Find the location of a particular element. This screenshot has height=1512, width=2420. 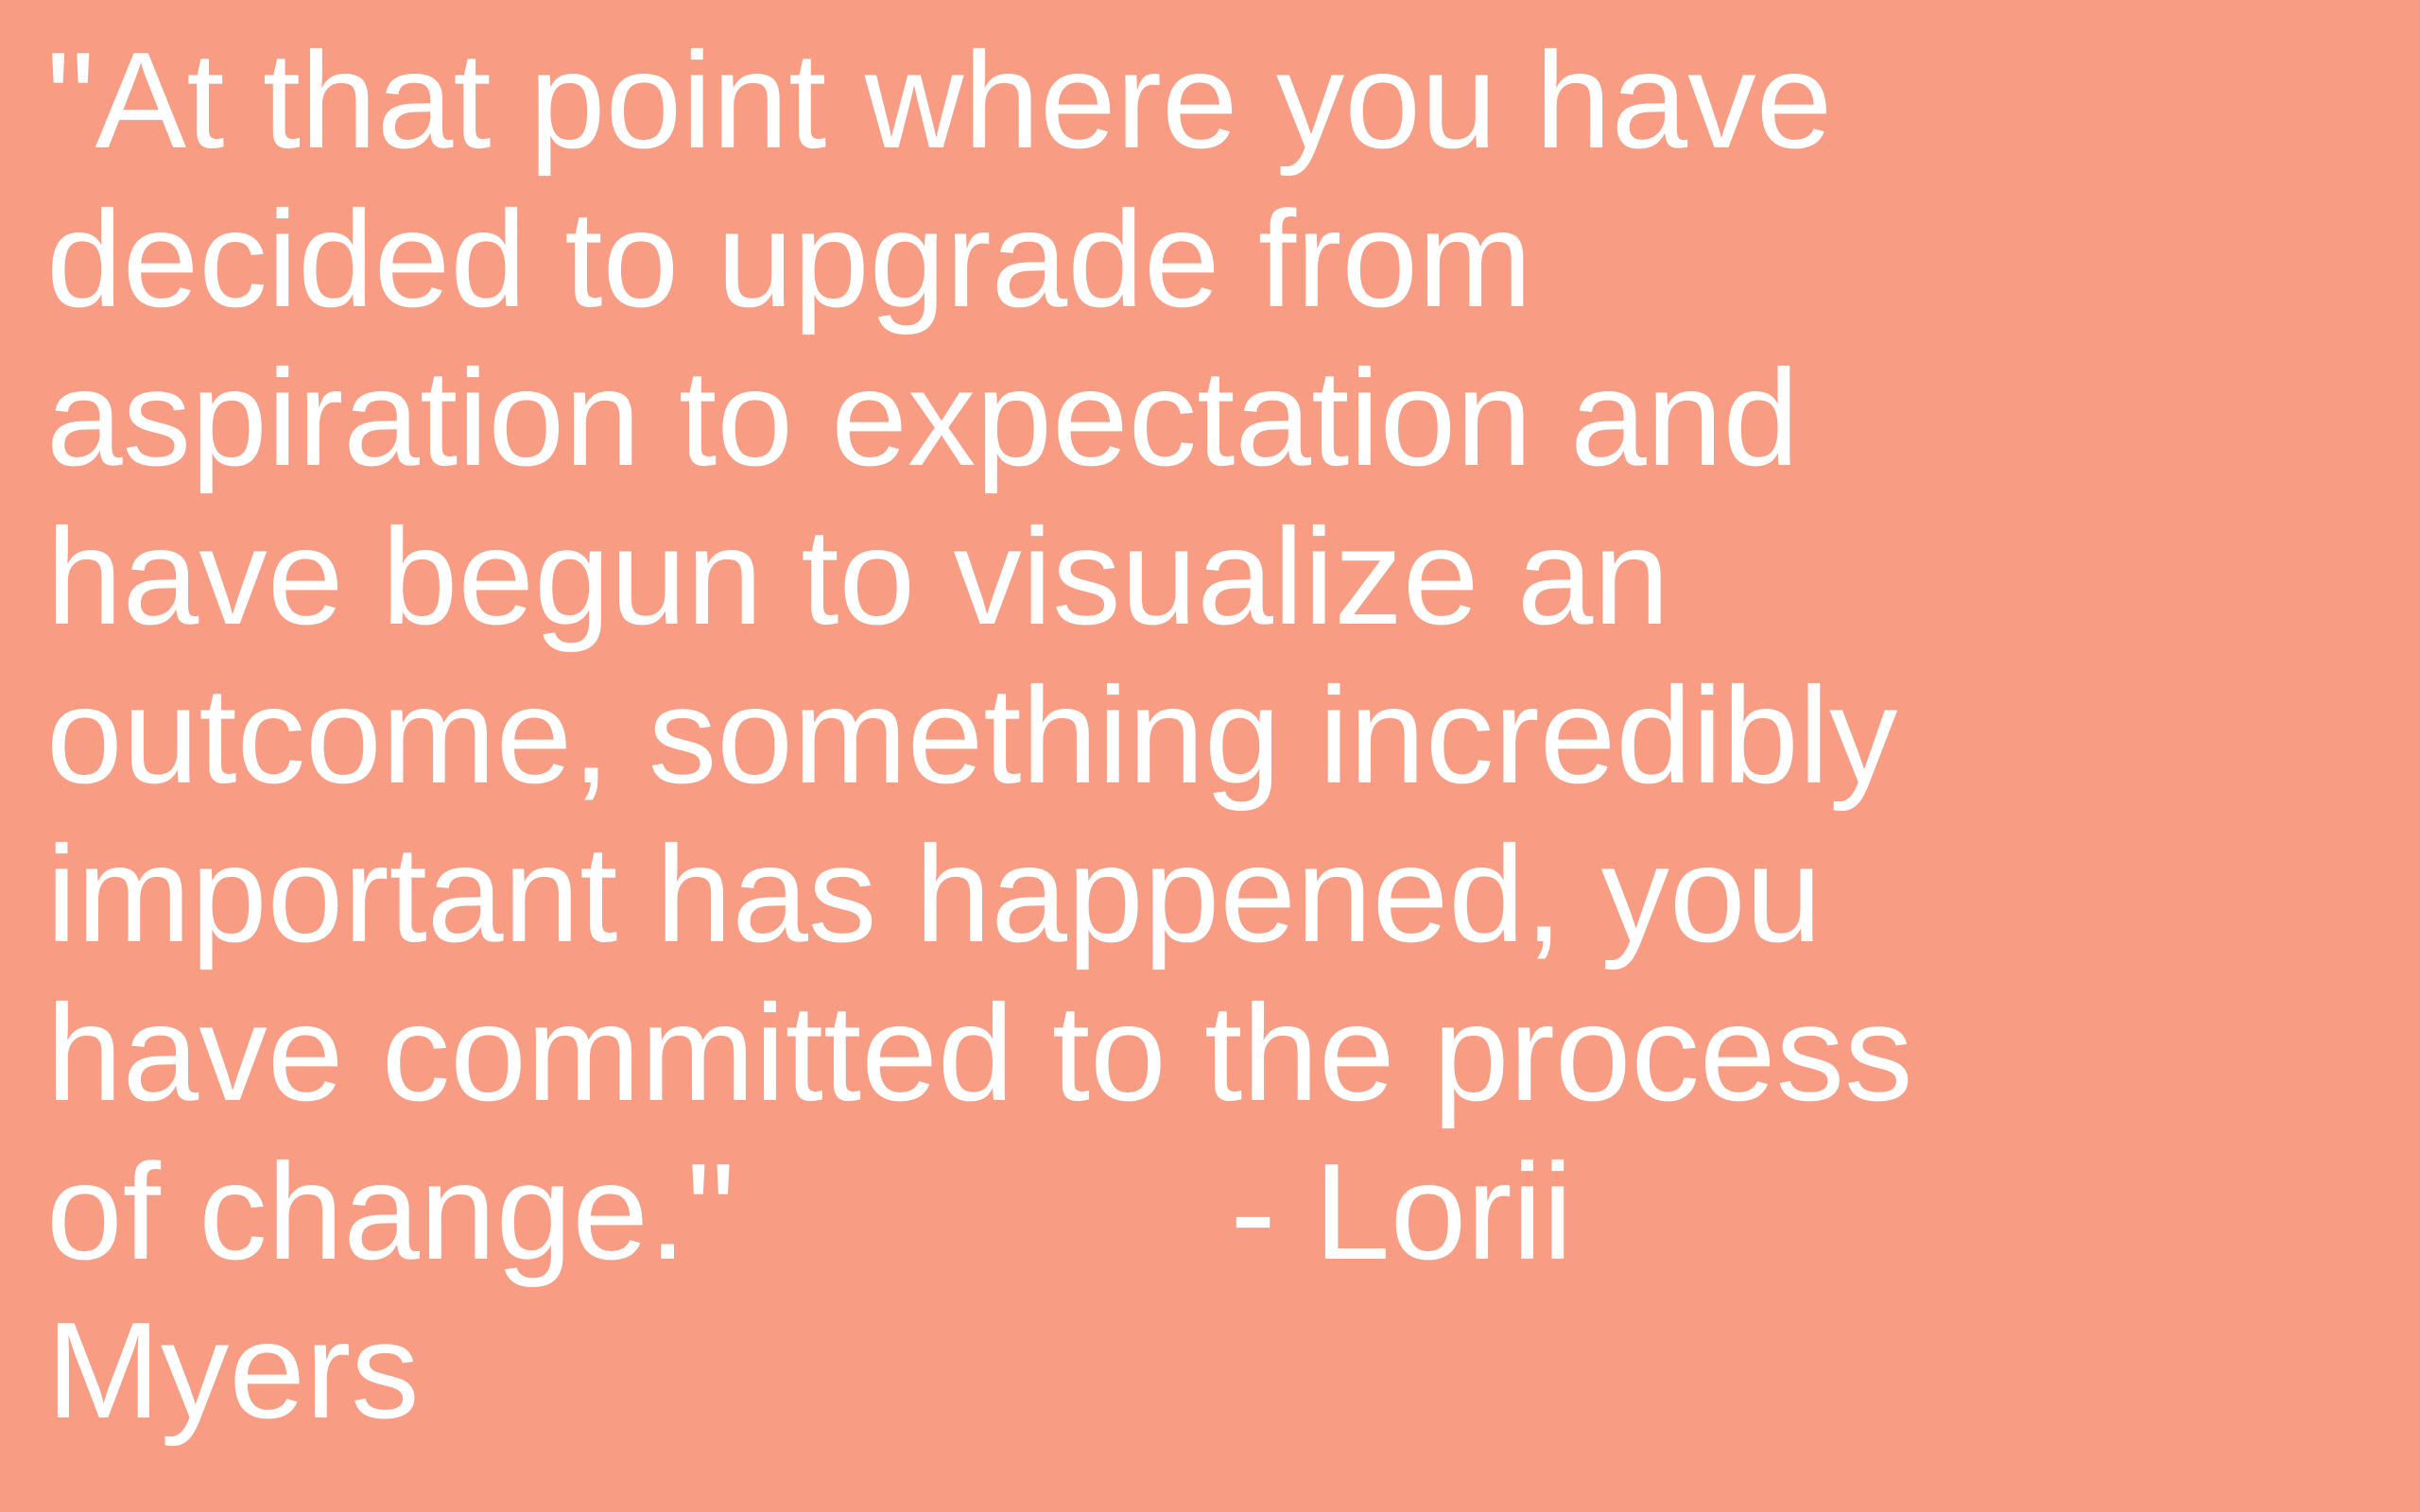

quote-line-9: Myers is located at coordinates (233, 1370).